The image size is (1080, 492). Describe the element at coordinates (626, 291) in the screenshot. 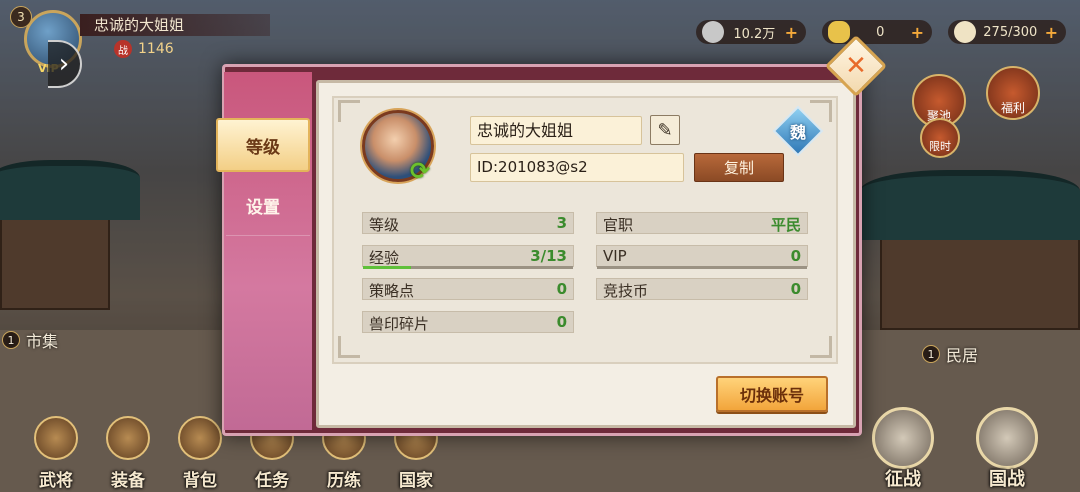

I see `stat-arena-key: 竞技币` at that location.